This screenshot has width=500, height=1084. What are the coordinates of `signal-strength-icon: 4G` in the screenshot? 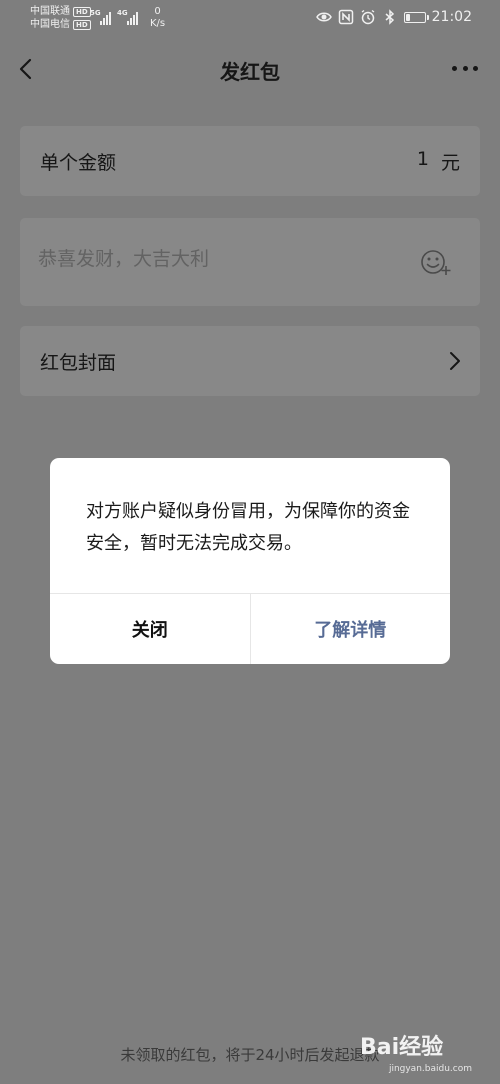 It's located at (127, 17).